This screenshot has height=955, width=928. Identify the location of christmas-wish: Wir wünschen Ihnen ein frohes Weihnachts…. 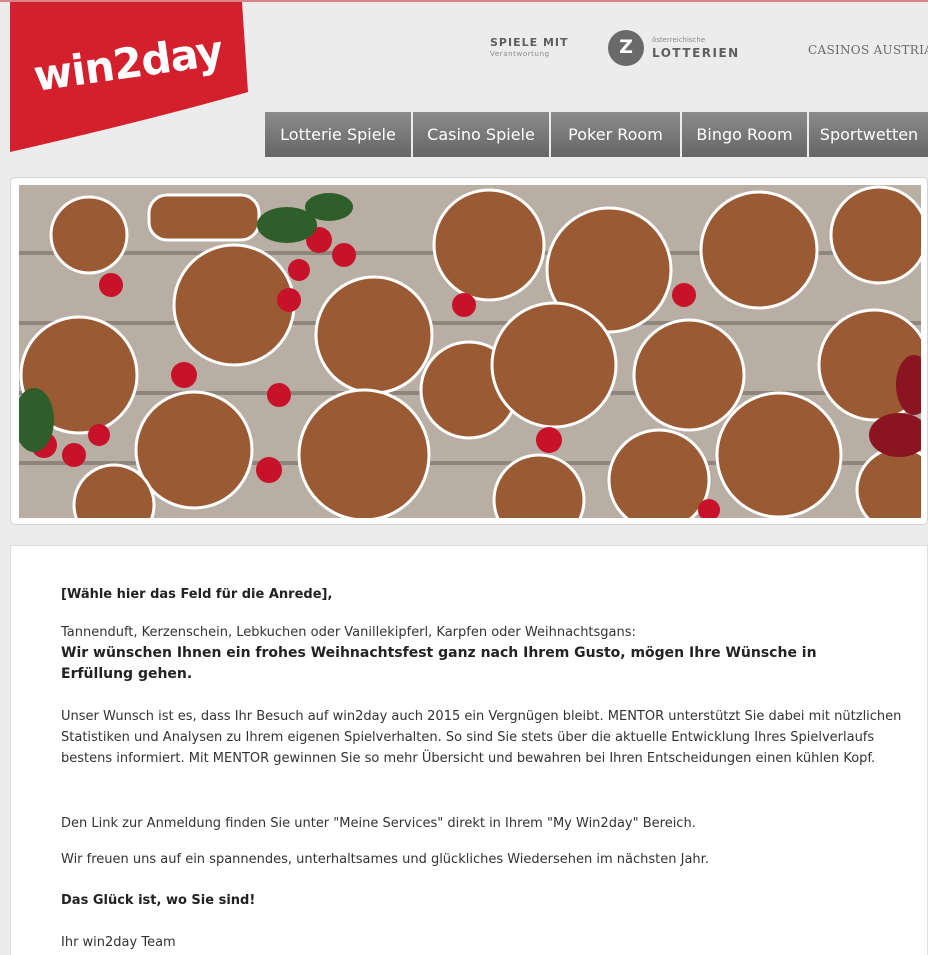
(439, 663).